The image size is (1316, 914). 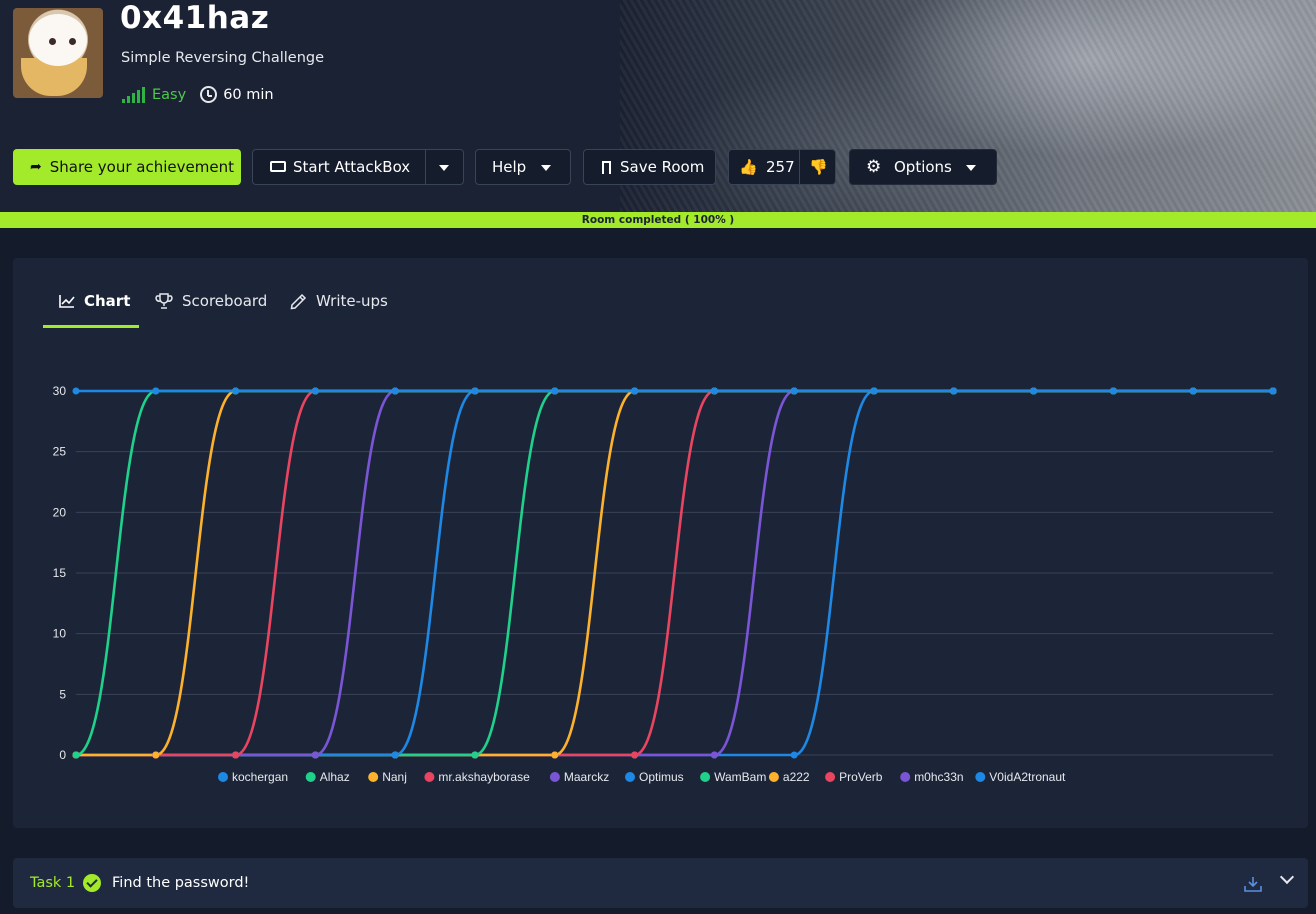 I want to click on attackbox-dropdown-icon, so click(x=444, y=168).